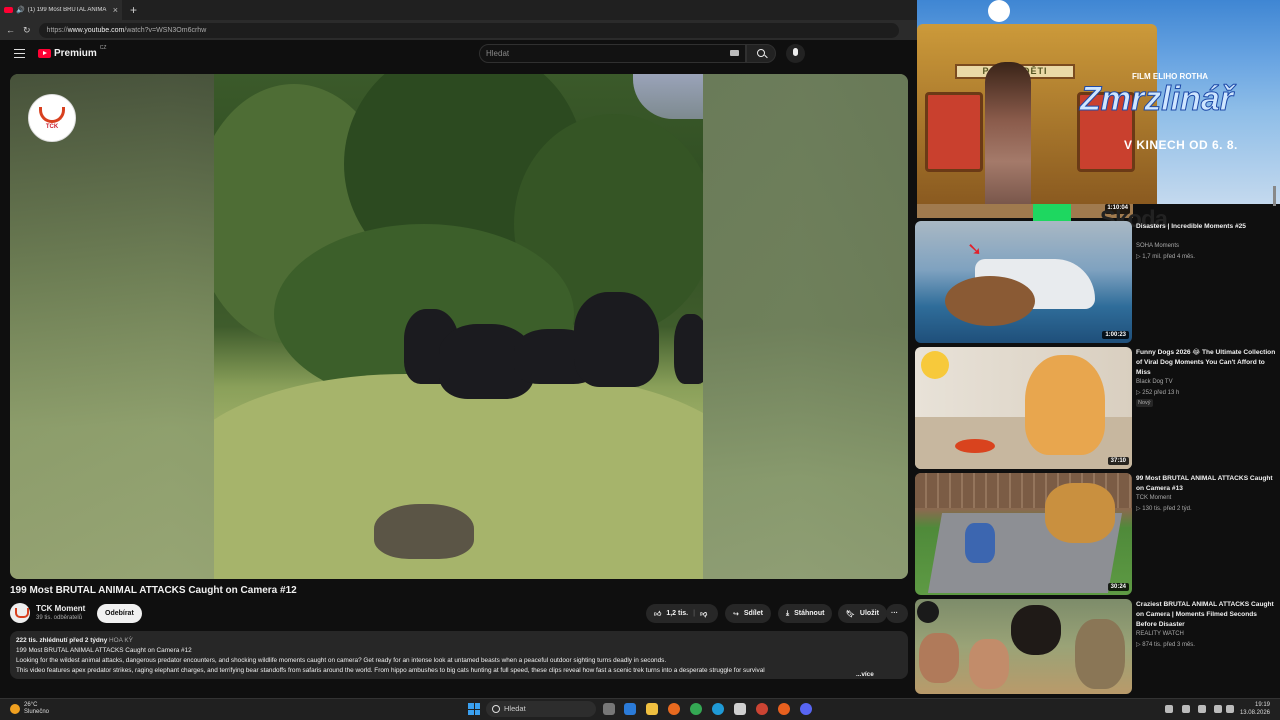  I want to click on search-placeholder: Hledat, so click(498, 53).